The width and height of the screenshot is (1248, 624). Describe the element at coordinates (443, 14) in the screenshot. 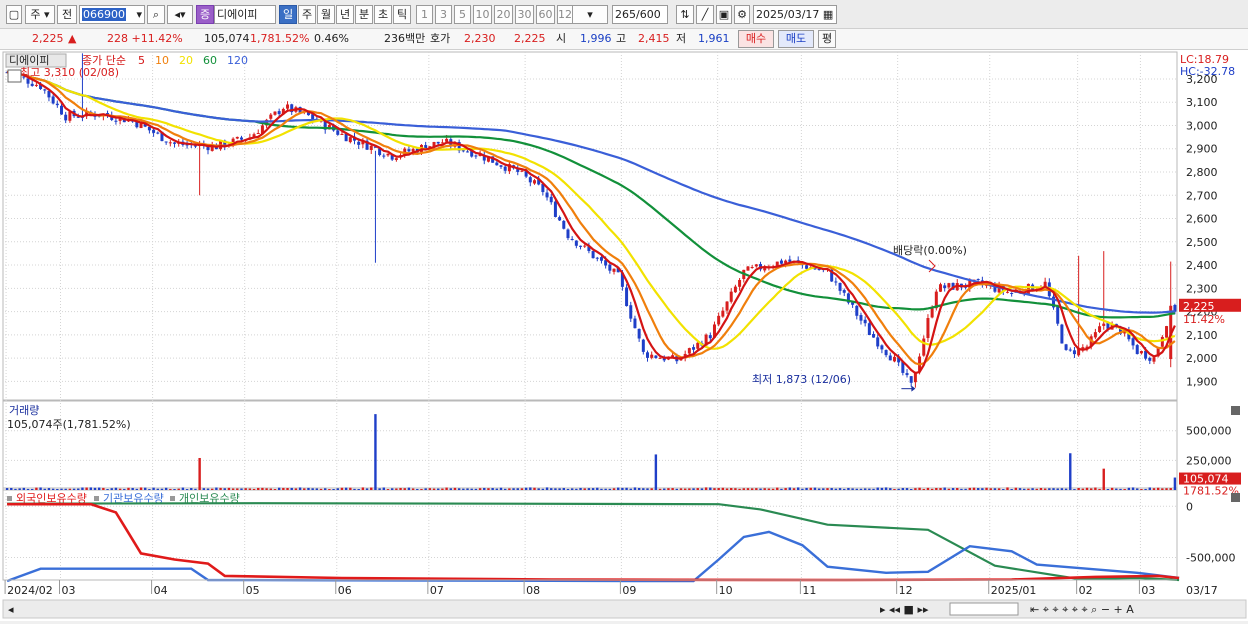

I see `minute-button-3: 3` at that location.